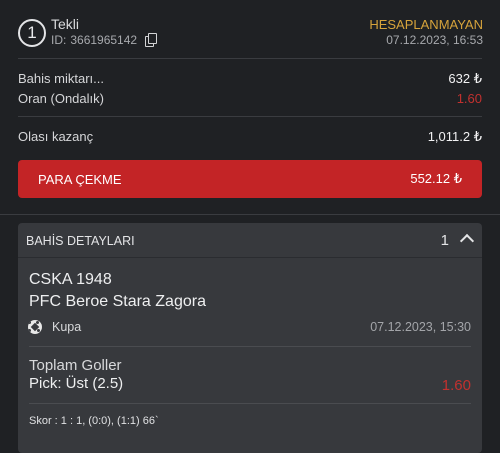  What do you see at coordinates (67, 327) in the screenshot?
I see `league-name: Kupa` at bounding box center [67, 327].